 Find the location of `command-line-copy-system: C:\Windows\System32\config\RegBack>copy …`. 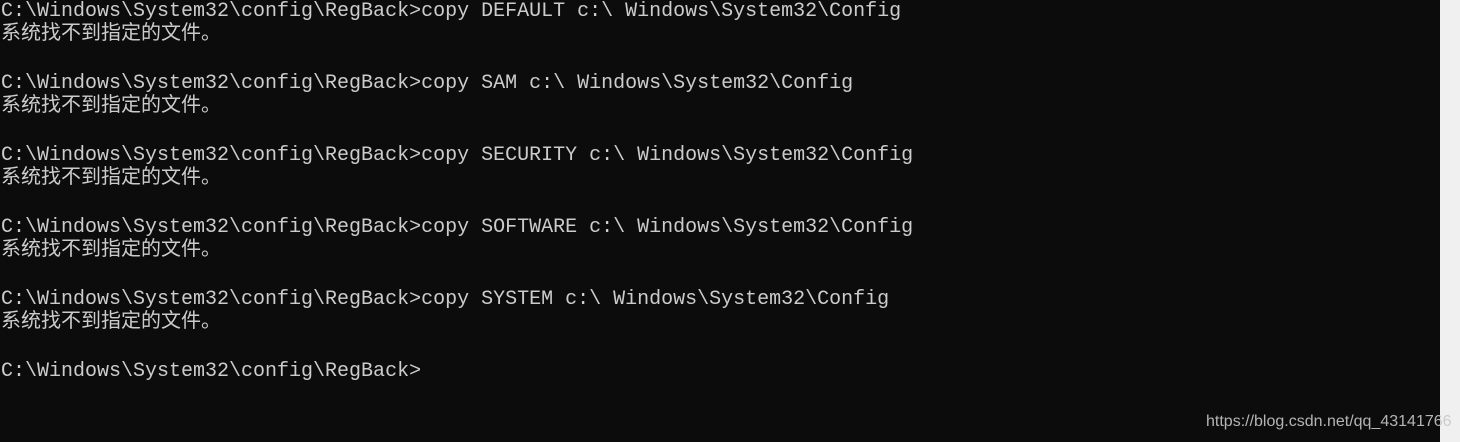

command-line-copy-system: C:\Windows\System32\config\RegBack>copy … is located at coordinates (445, 299).